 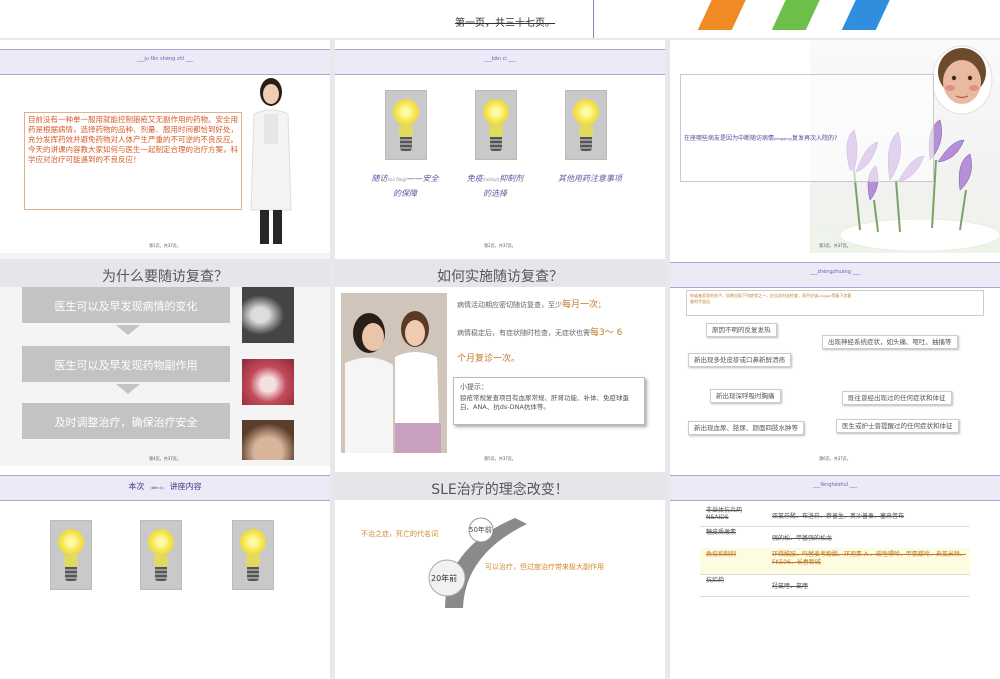 What do you see at coordinates (271, 161) in the screenshot?
I see `doctor-image` at bounding box center [271, 161].